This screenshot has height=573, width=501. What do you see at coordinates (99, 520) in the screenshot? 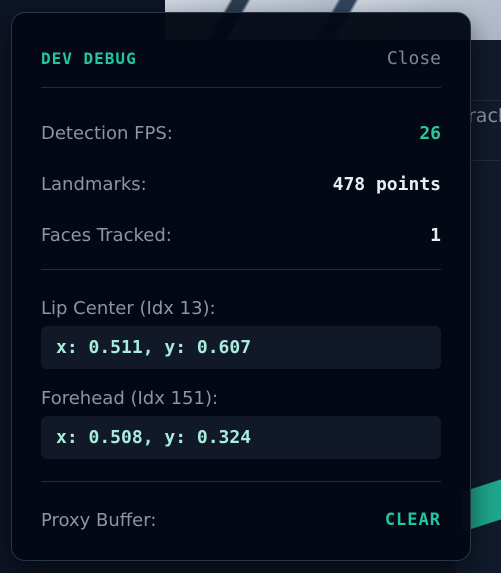
I see `proxy-buffer-label: Proxy Buffer:` at bounding box center [99, 520].